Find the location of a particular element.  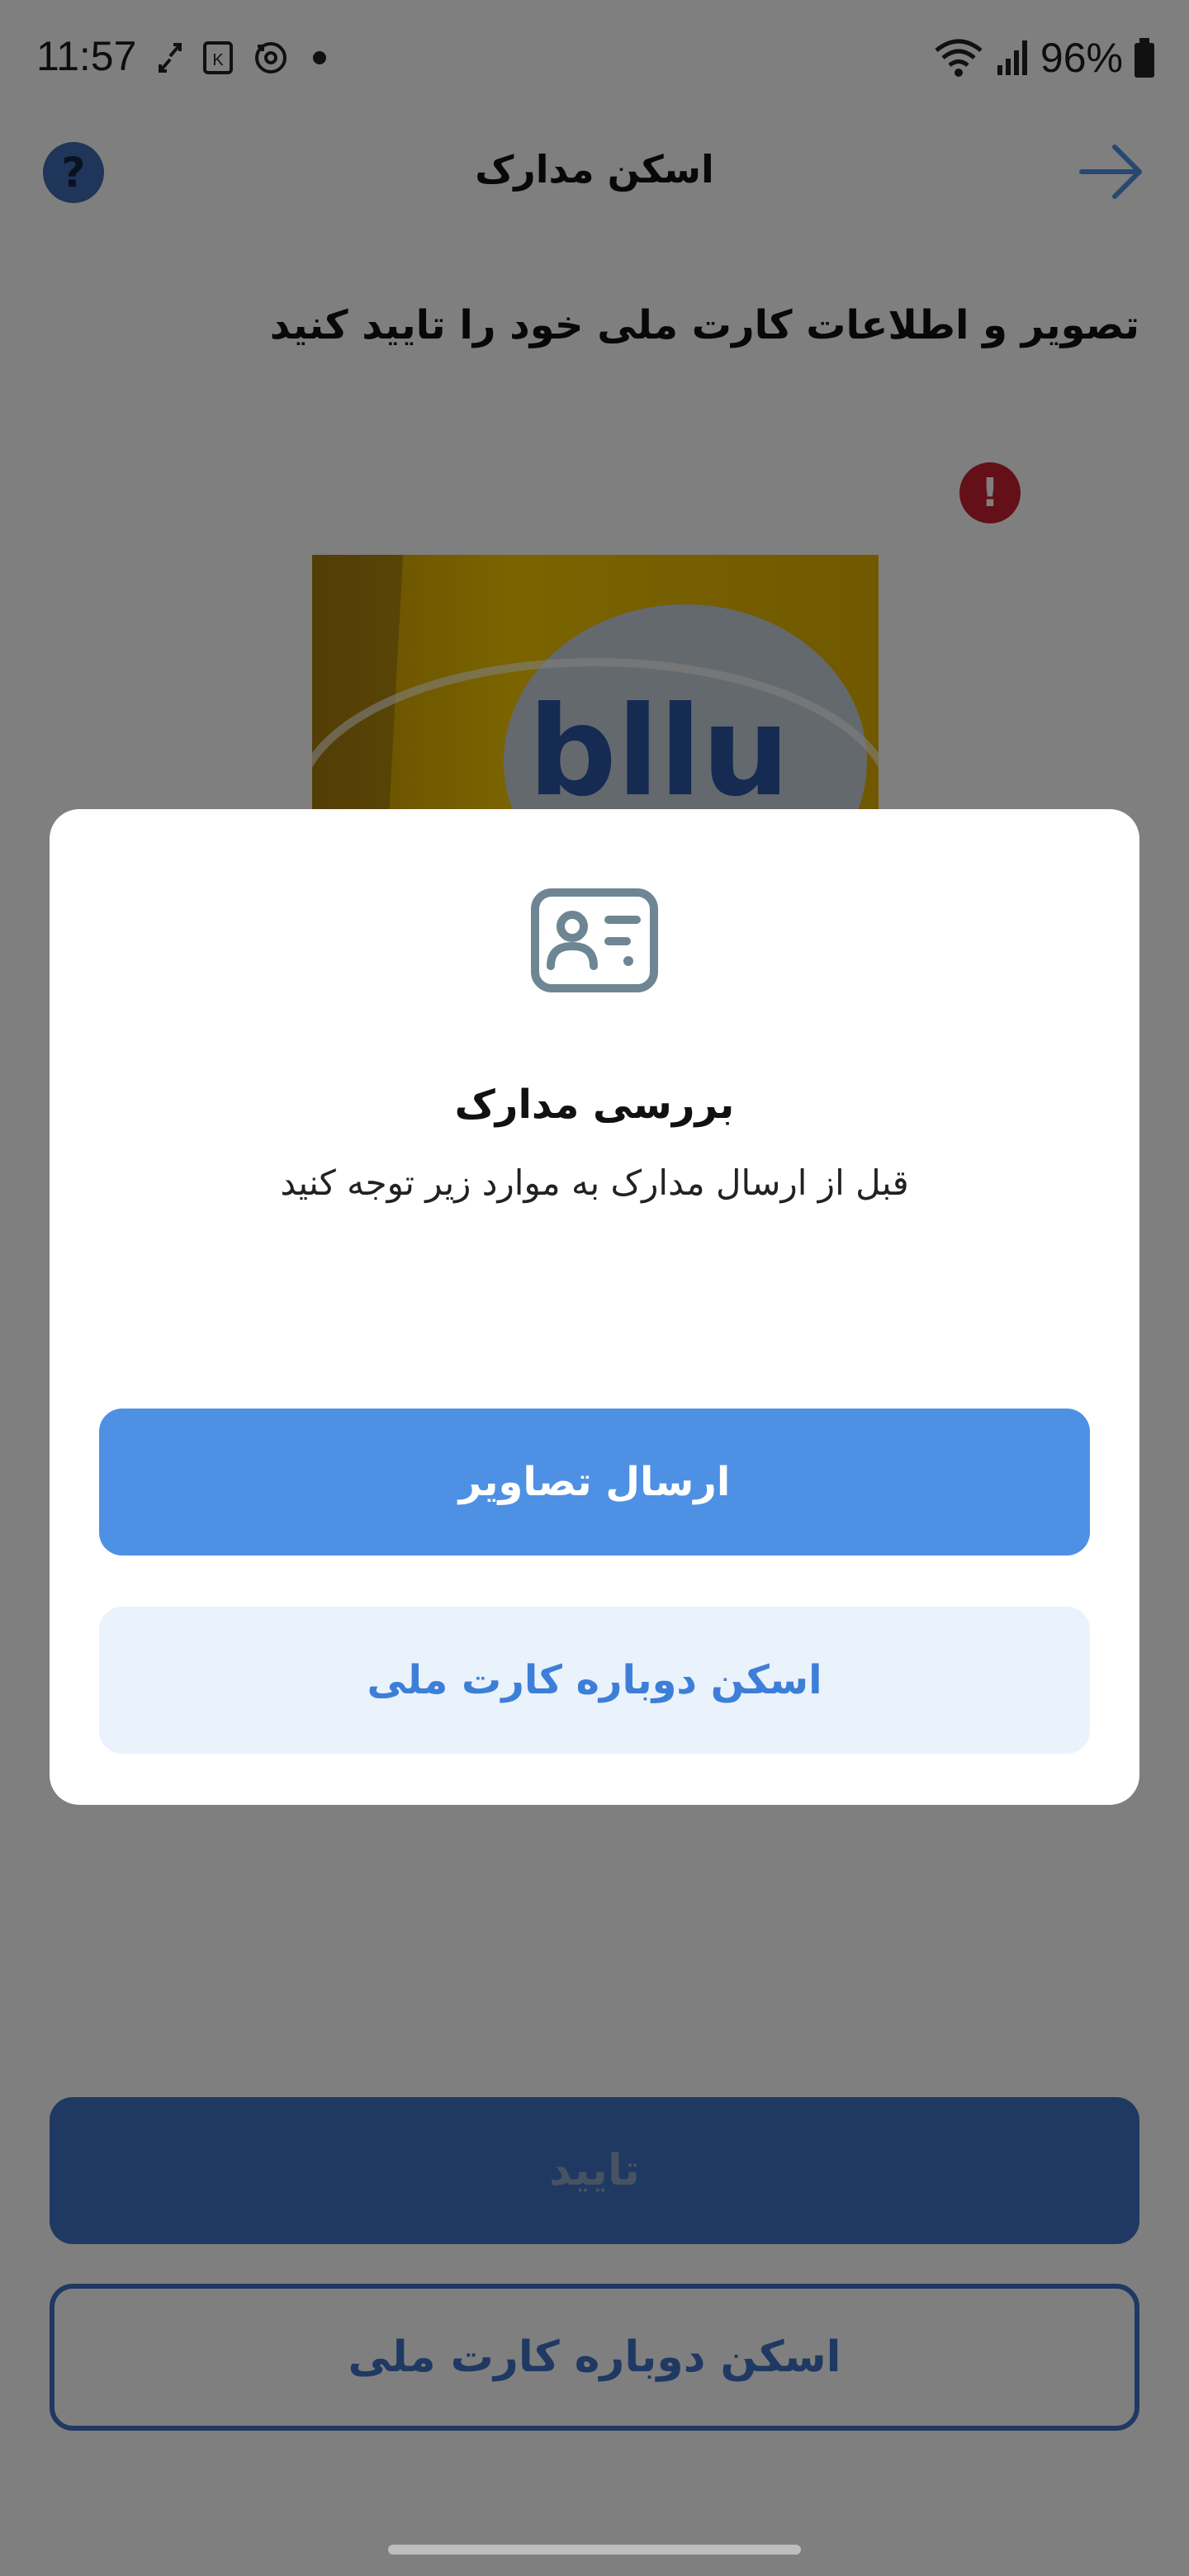

home-indicator is located at coordinates (594, 2550).